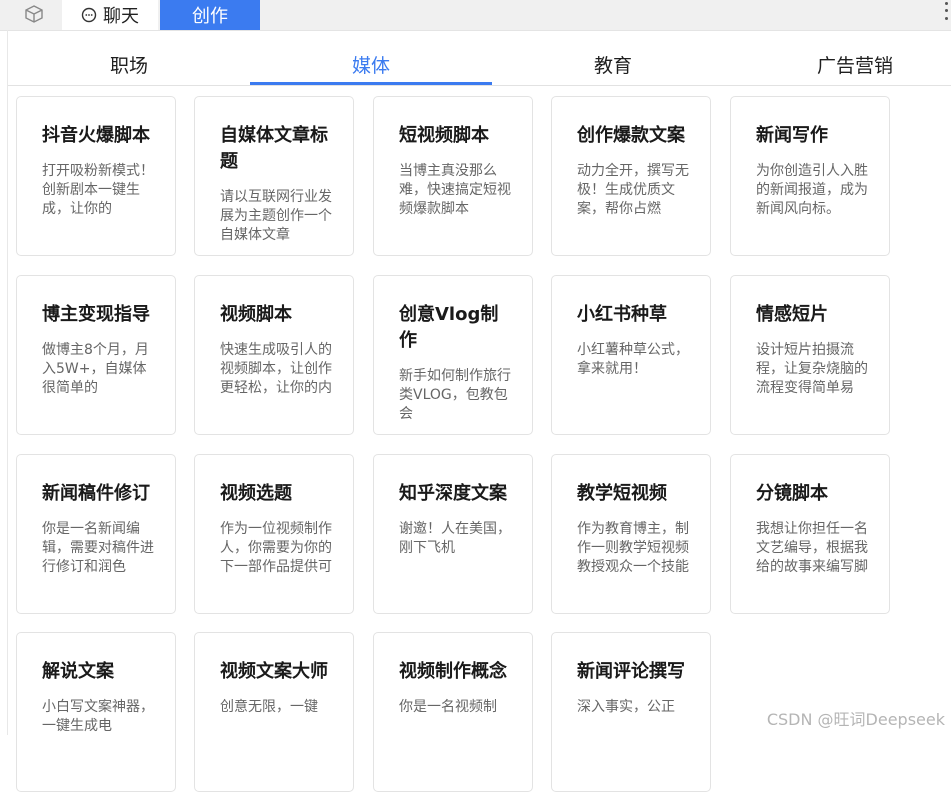 The width and height of the screenshot is (951, 792). I want to click on card-description: 新手如何制作旅行类VLOG，包教包会, so click(455, 395).